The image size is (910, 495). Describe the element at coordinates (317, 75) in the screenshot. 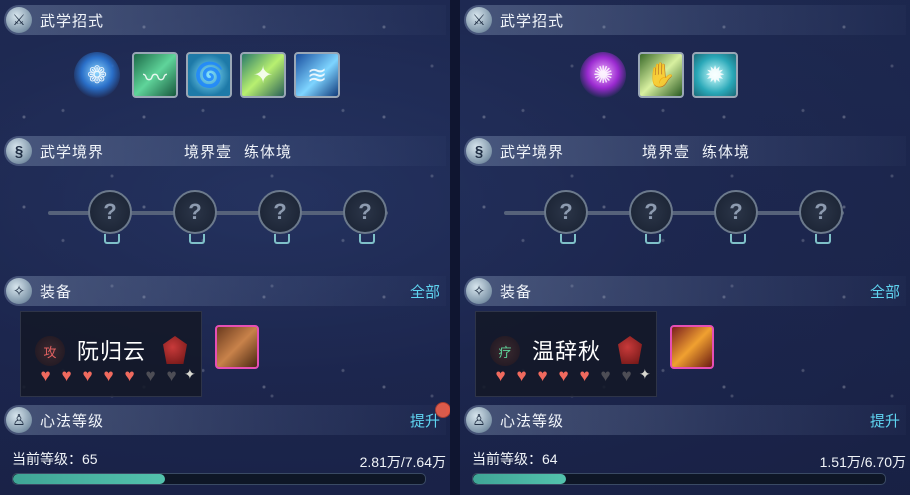

I see `skill-slot-4-icon: ≋` at that location.